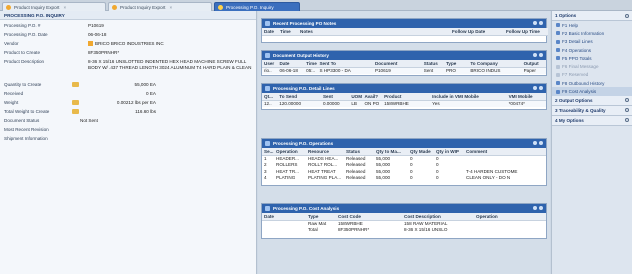  What do you see at coordinates (103, 52) in the screenshot?
I see `field-value: 8F350PRNHR*` at bounding box center [103, 52].